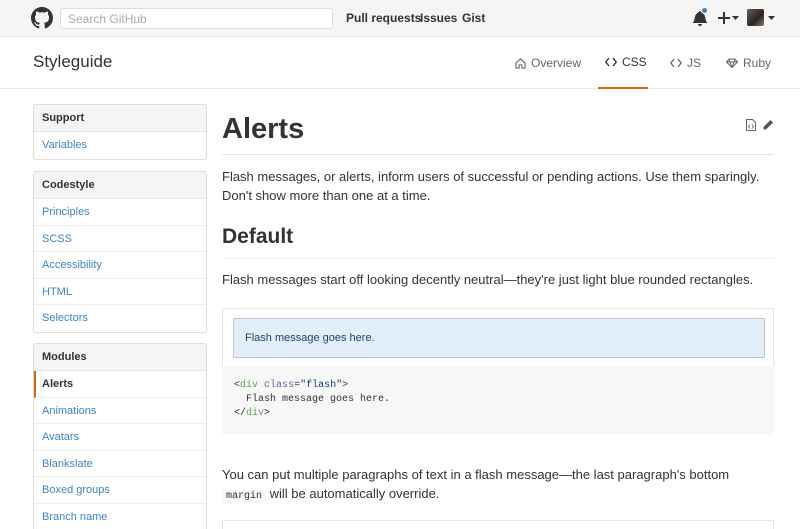 This screenshot has height=529, width=800. I want to click on global-header: Pull requests Issues Gist, so click(400, 18).